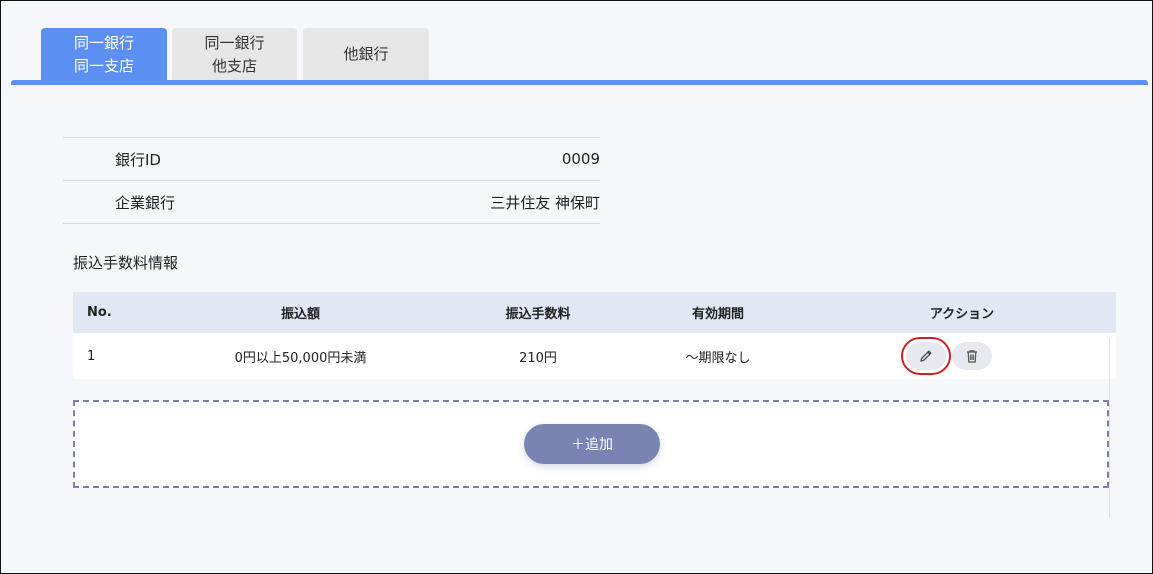 This screenshot has width=1153, height=574. I want to click on cell-no: 1, so click(91, 356).